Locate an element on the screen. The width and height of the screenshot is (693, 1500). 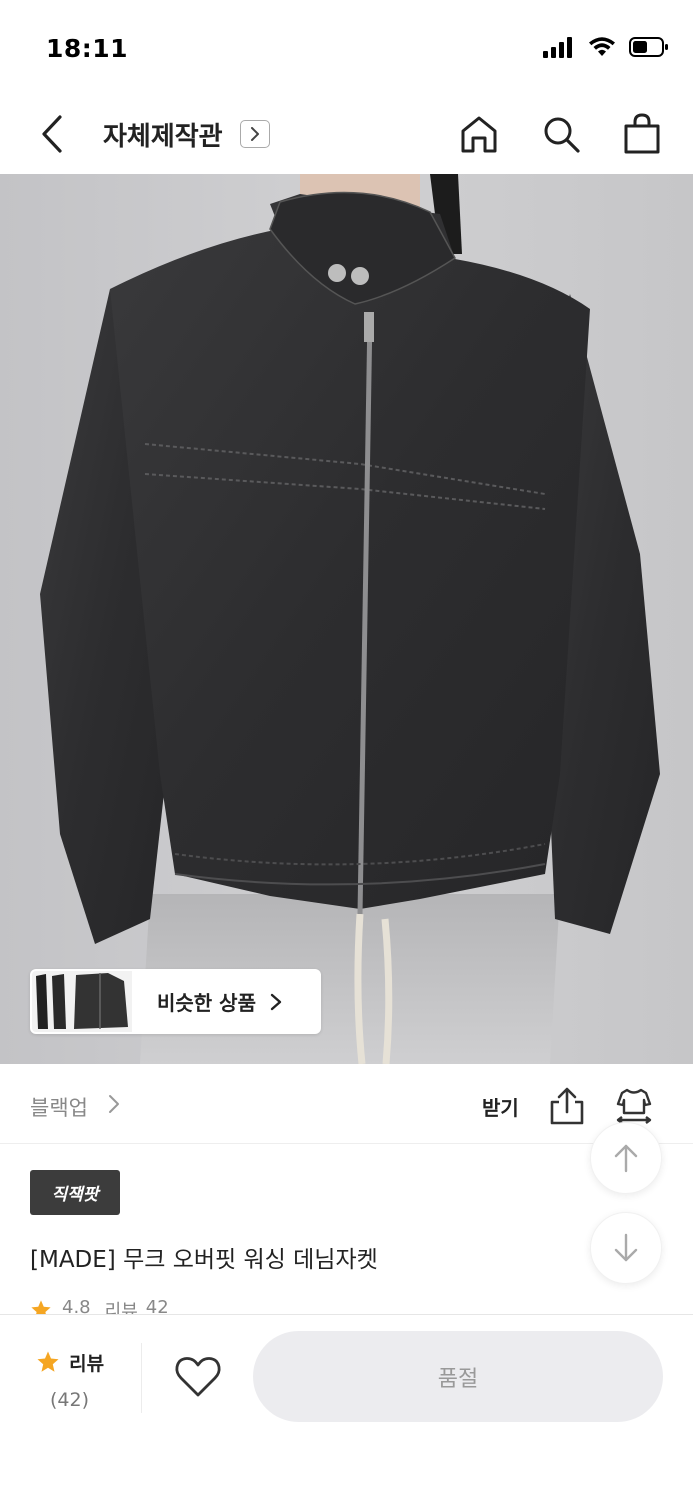
cart-button is located at coordinates (642, 134).